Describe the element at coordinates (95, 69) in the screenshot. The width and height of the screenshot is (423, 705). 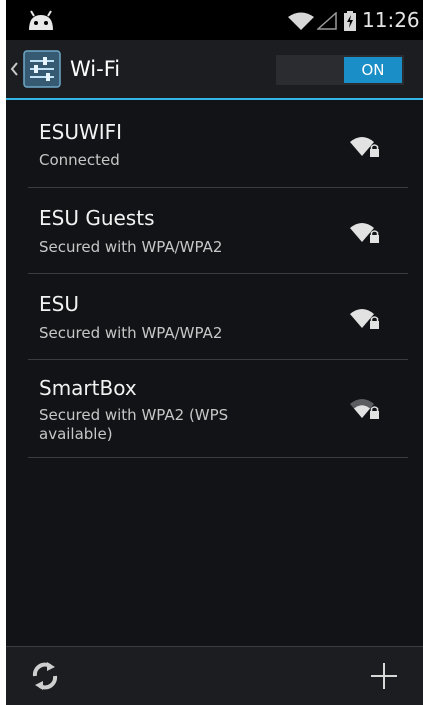
I see `page-title: Wi-Fi` at that location.